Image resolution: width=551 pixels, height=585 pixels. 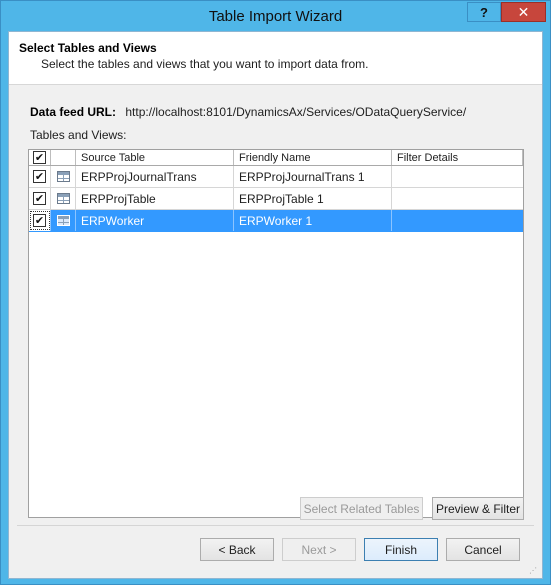 What do you see at coordinates (275, 16) in the screenshot?
I see `title-bar: Table Import Wizard ? ✕` at bounding box center [275, 16].